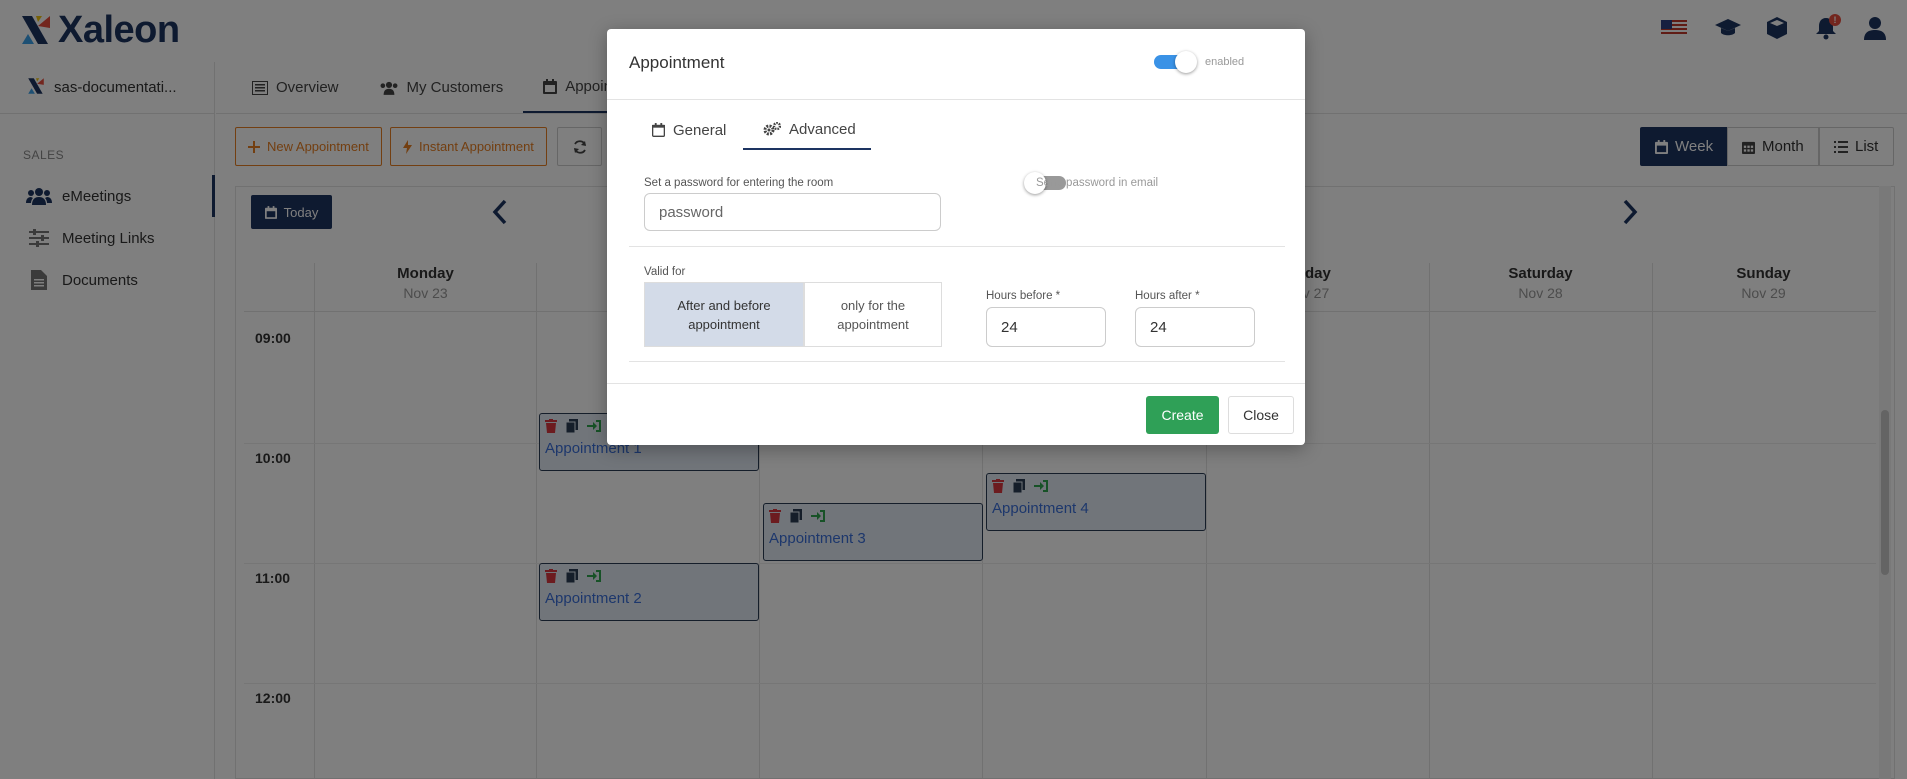  Describe the element at coordinates (1195, 327) in the screenshot. I see `hours-after-input` at that location.